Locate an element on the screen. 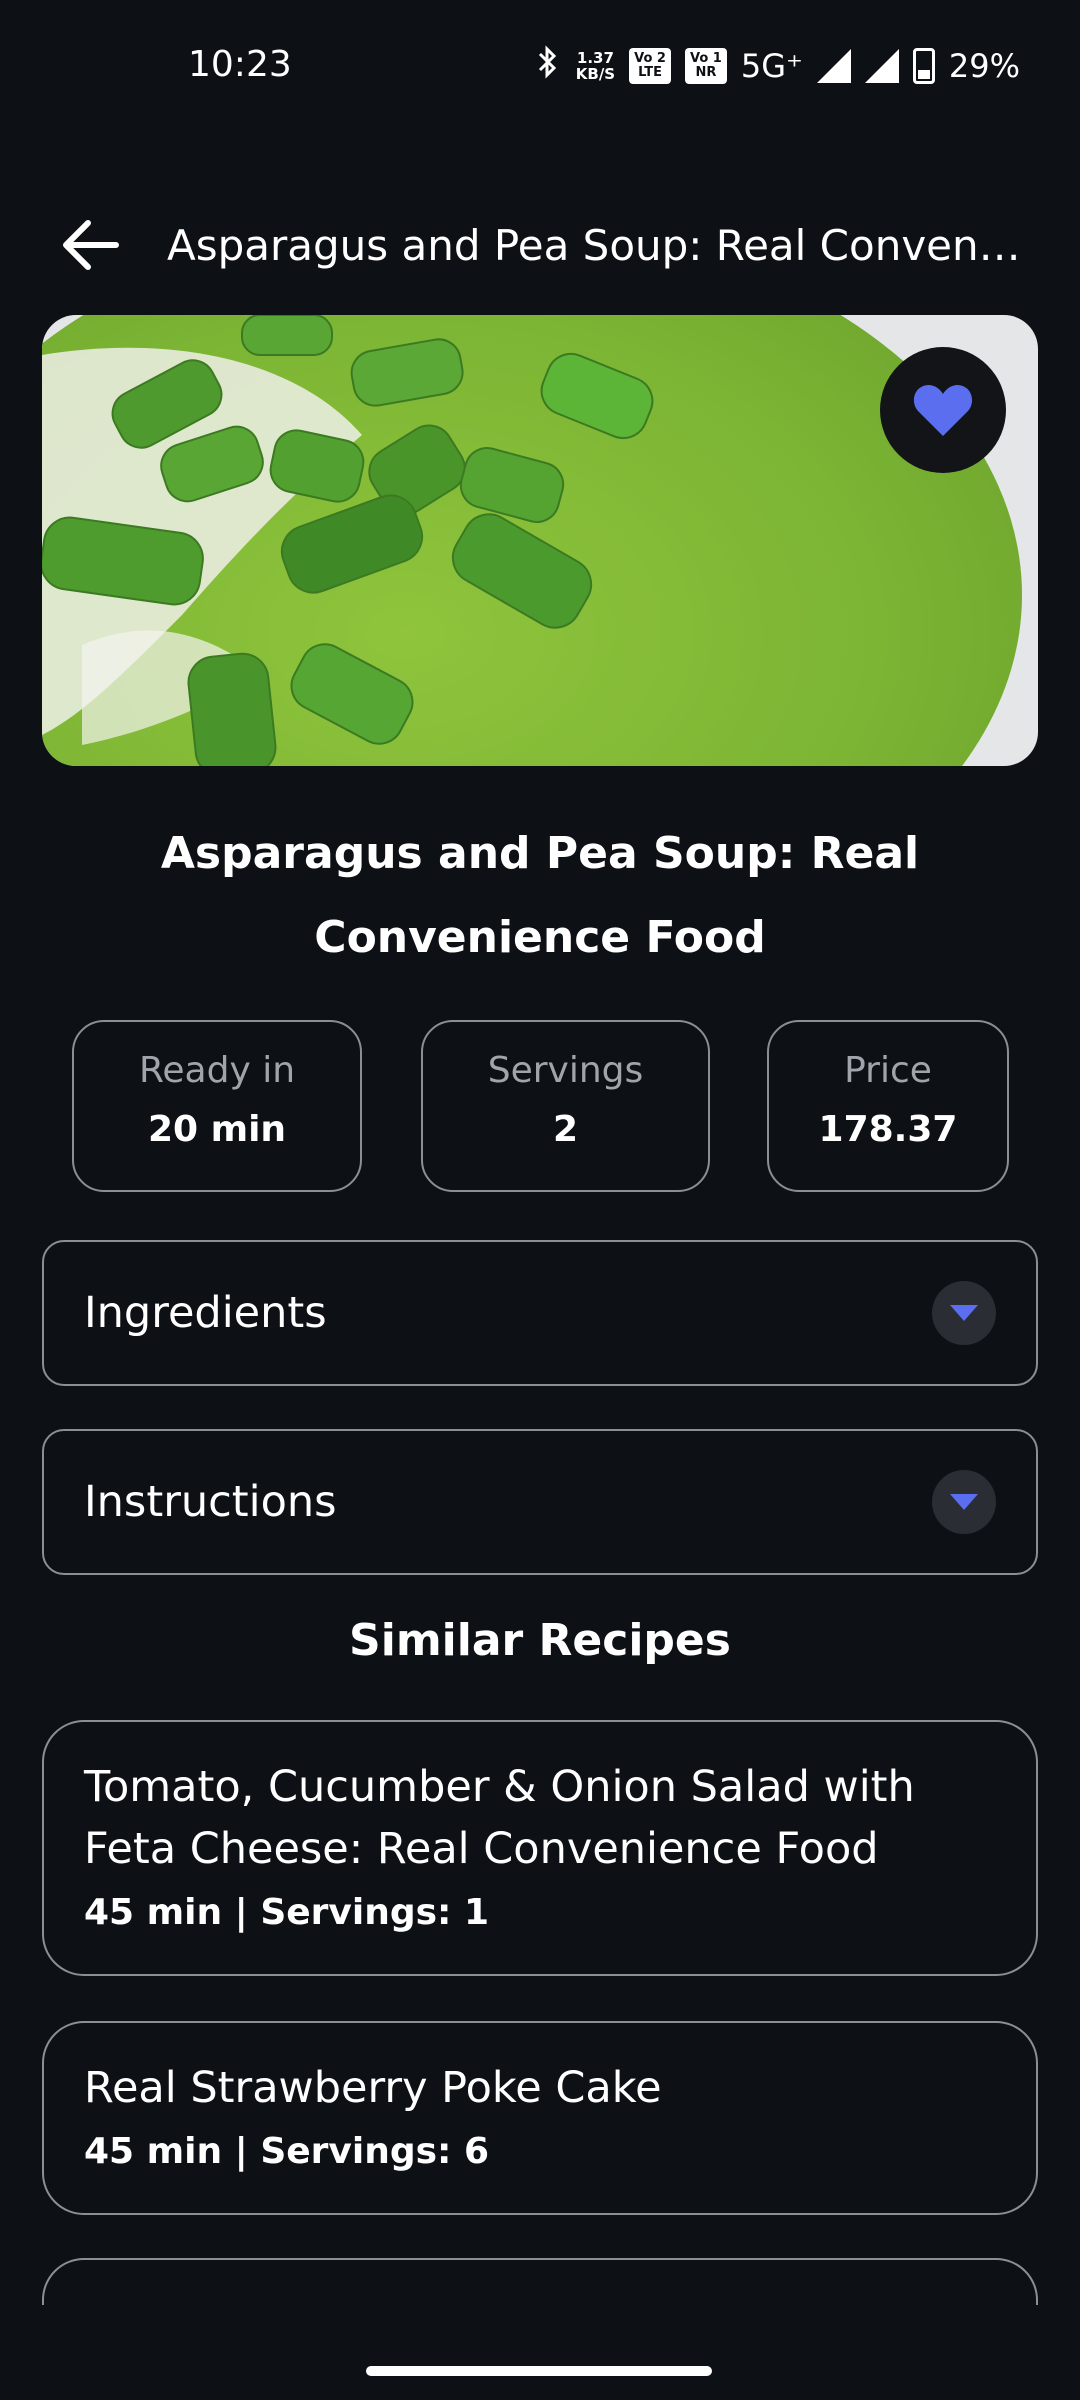 This screenshot has height=2400, width=1080. servings-card: Servings 2 is located at coordinates (565, 1106).